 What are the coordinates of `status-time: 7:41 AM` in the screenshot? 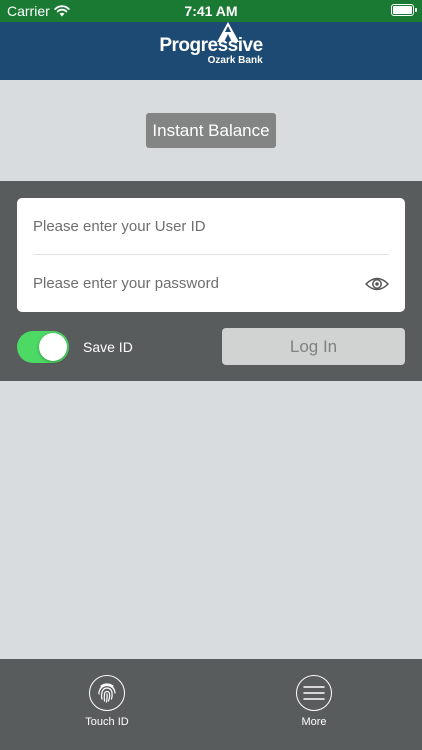 It's located at (211, 11).